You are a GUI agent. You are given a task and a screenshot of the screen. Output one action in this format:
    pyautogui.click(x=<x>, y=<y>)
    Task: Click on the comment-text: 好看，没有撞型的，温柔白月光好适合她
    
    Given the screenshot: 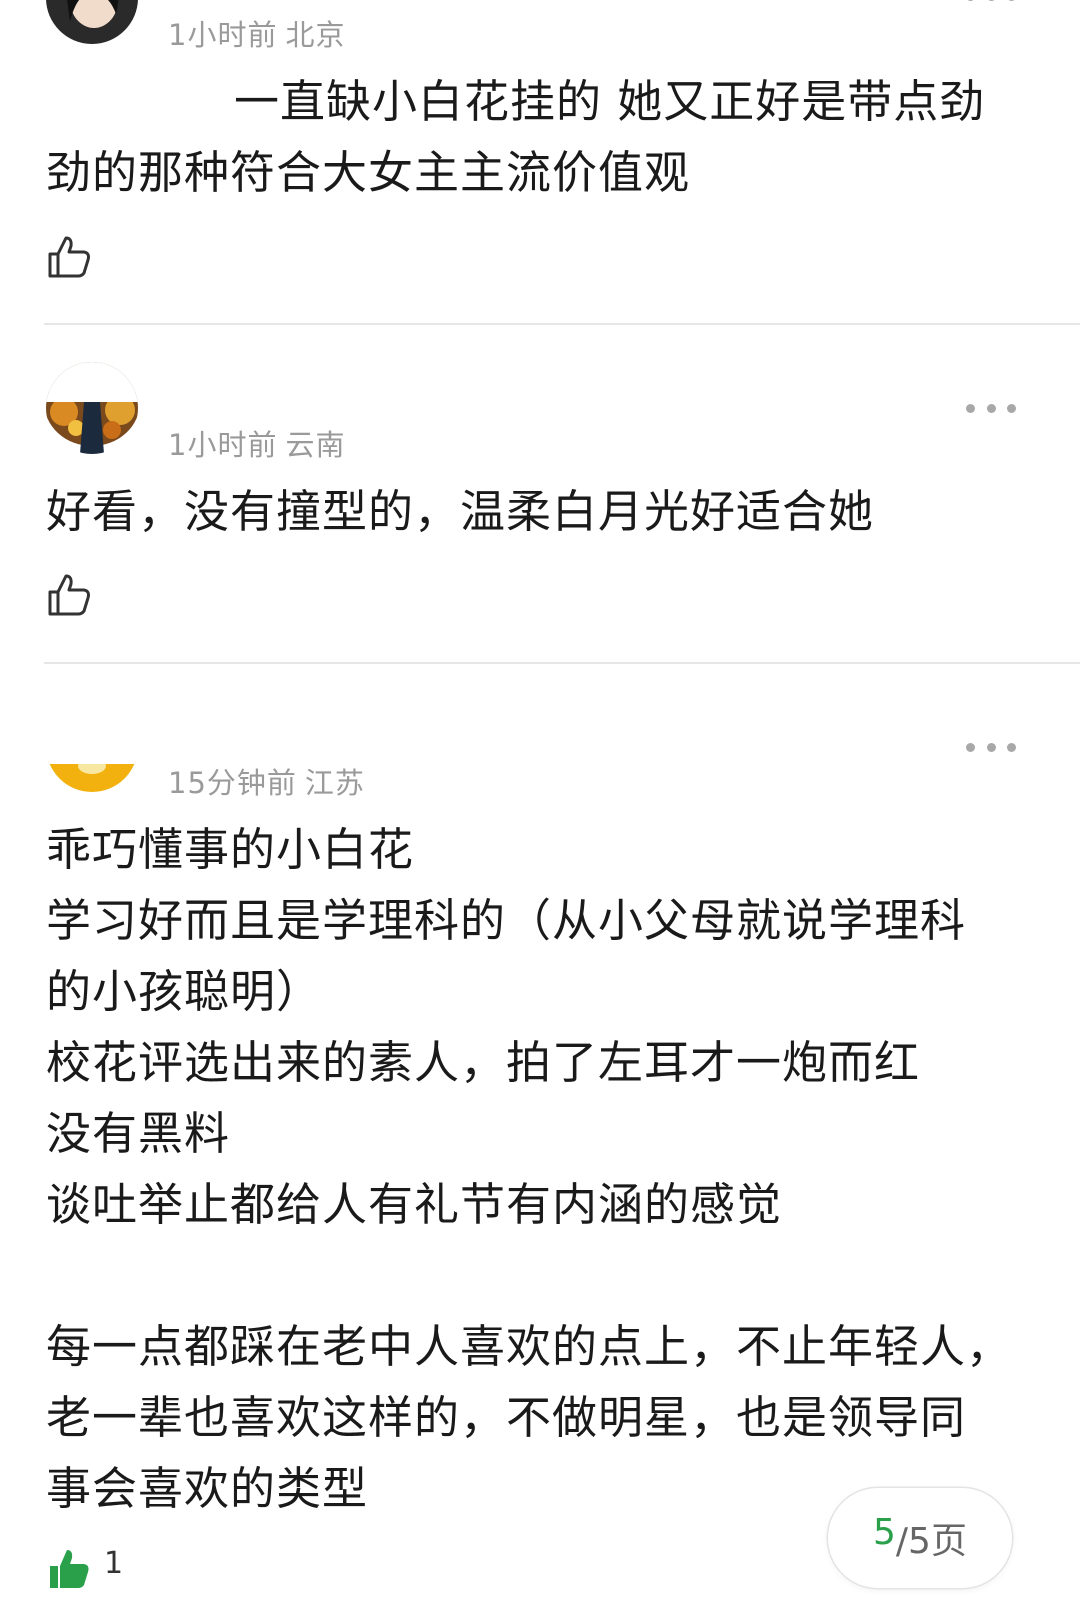 What is the action you would take?
    pyautogui.click(x=541, y=511)
    